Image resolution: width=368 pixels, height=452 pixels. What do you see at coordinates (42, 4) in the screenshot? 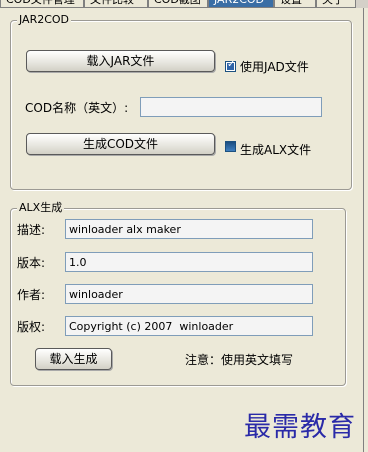
I see `tab-cod-file-manager: COD文件管理` at bounding box center [42, 4].